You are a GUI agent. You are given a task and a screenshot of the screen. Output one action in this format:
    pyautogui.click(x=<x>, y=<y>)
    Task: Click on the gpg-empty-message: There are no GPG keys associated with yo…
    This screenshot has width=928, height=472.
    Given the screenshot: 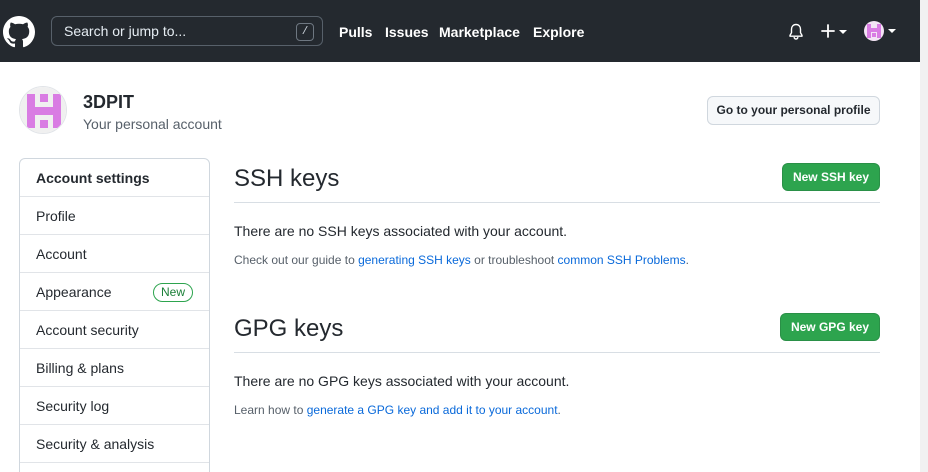 What is the action you would take?
    pyautogui.click(x=402, y=381)
    